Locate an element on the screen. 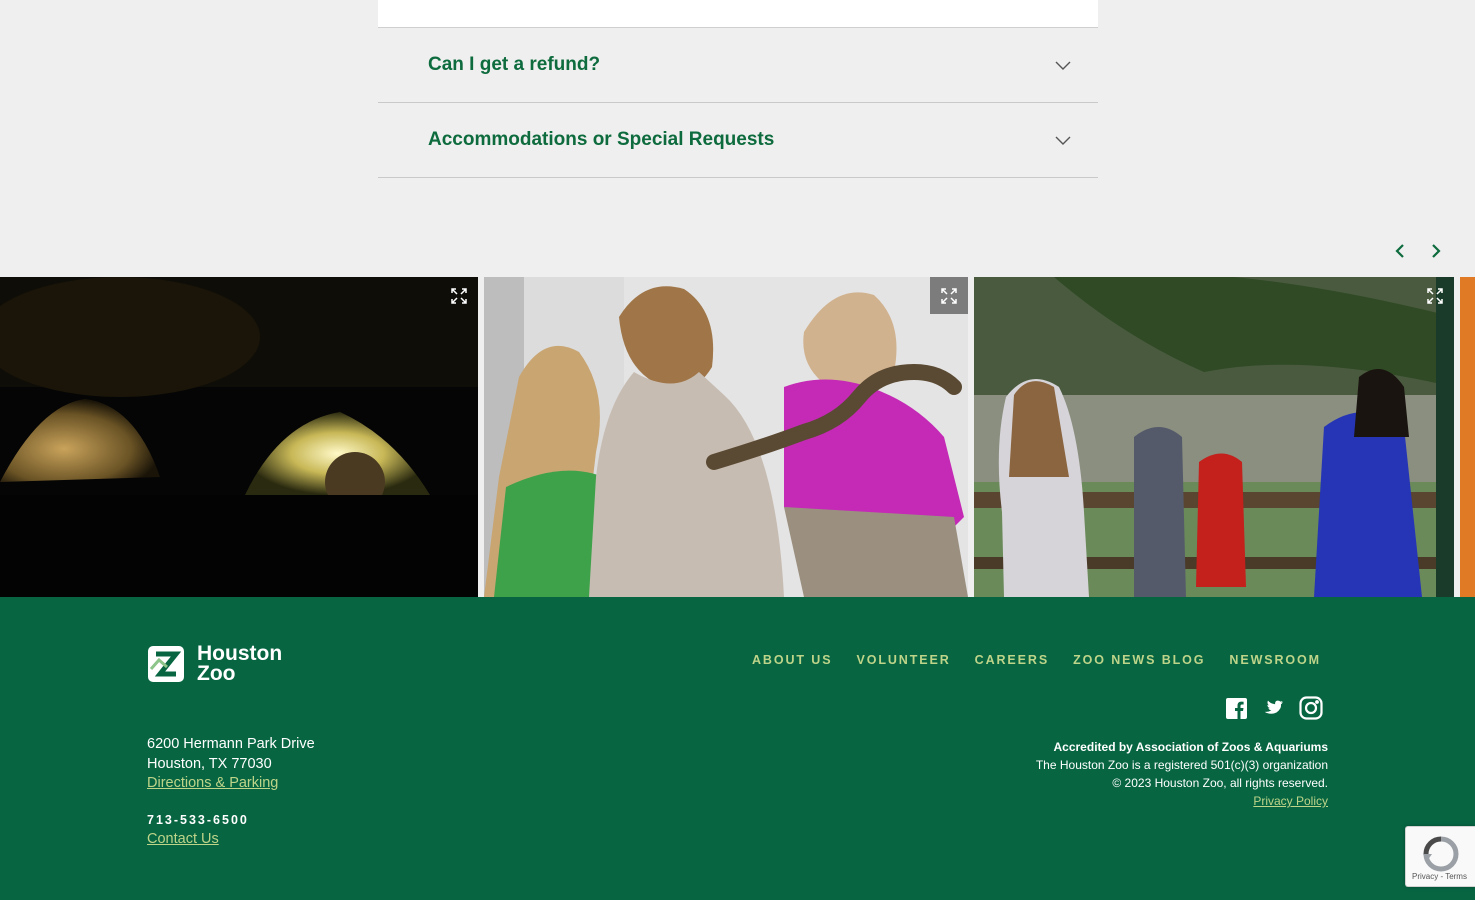 This screenshot has height=900, width=1475. privacy-policy-link: Privacy Policy is located at coordinates (1182, 801).